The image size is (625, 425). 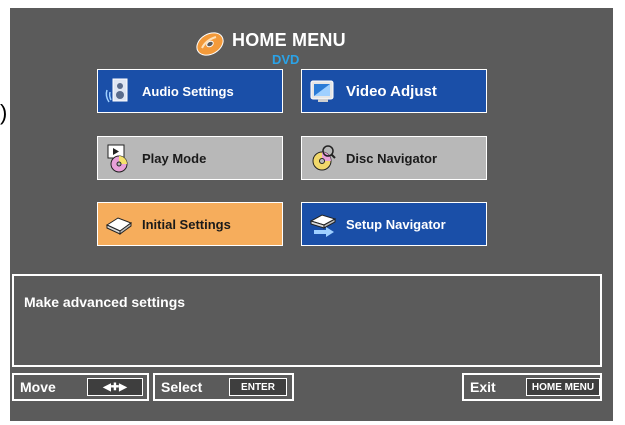 I want to click on disc-icon, so click(x=210, y=44).